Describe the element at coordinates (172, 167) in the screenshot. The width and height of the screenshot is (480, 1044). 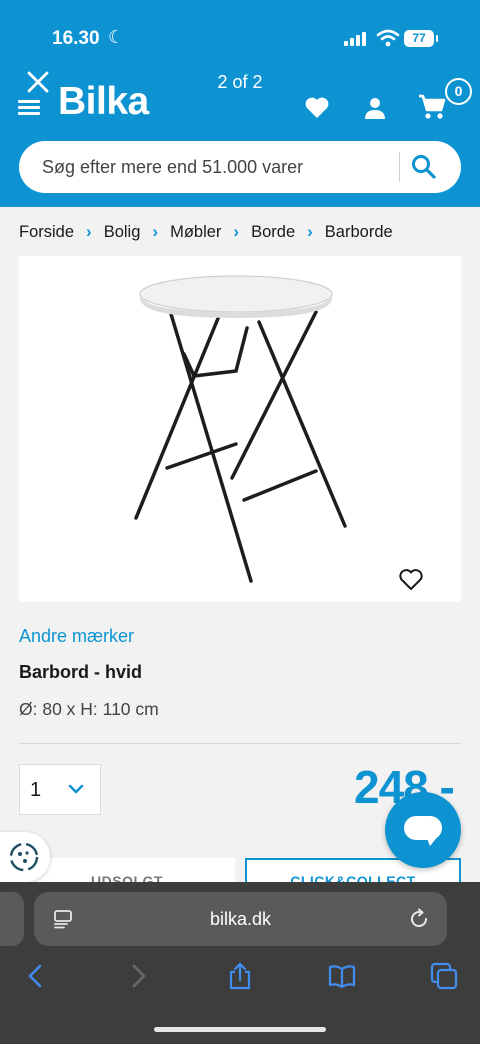
I see `search-input: Søg efter mere end 51.000 varer` at that location.